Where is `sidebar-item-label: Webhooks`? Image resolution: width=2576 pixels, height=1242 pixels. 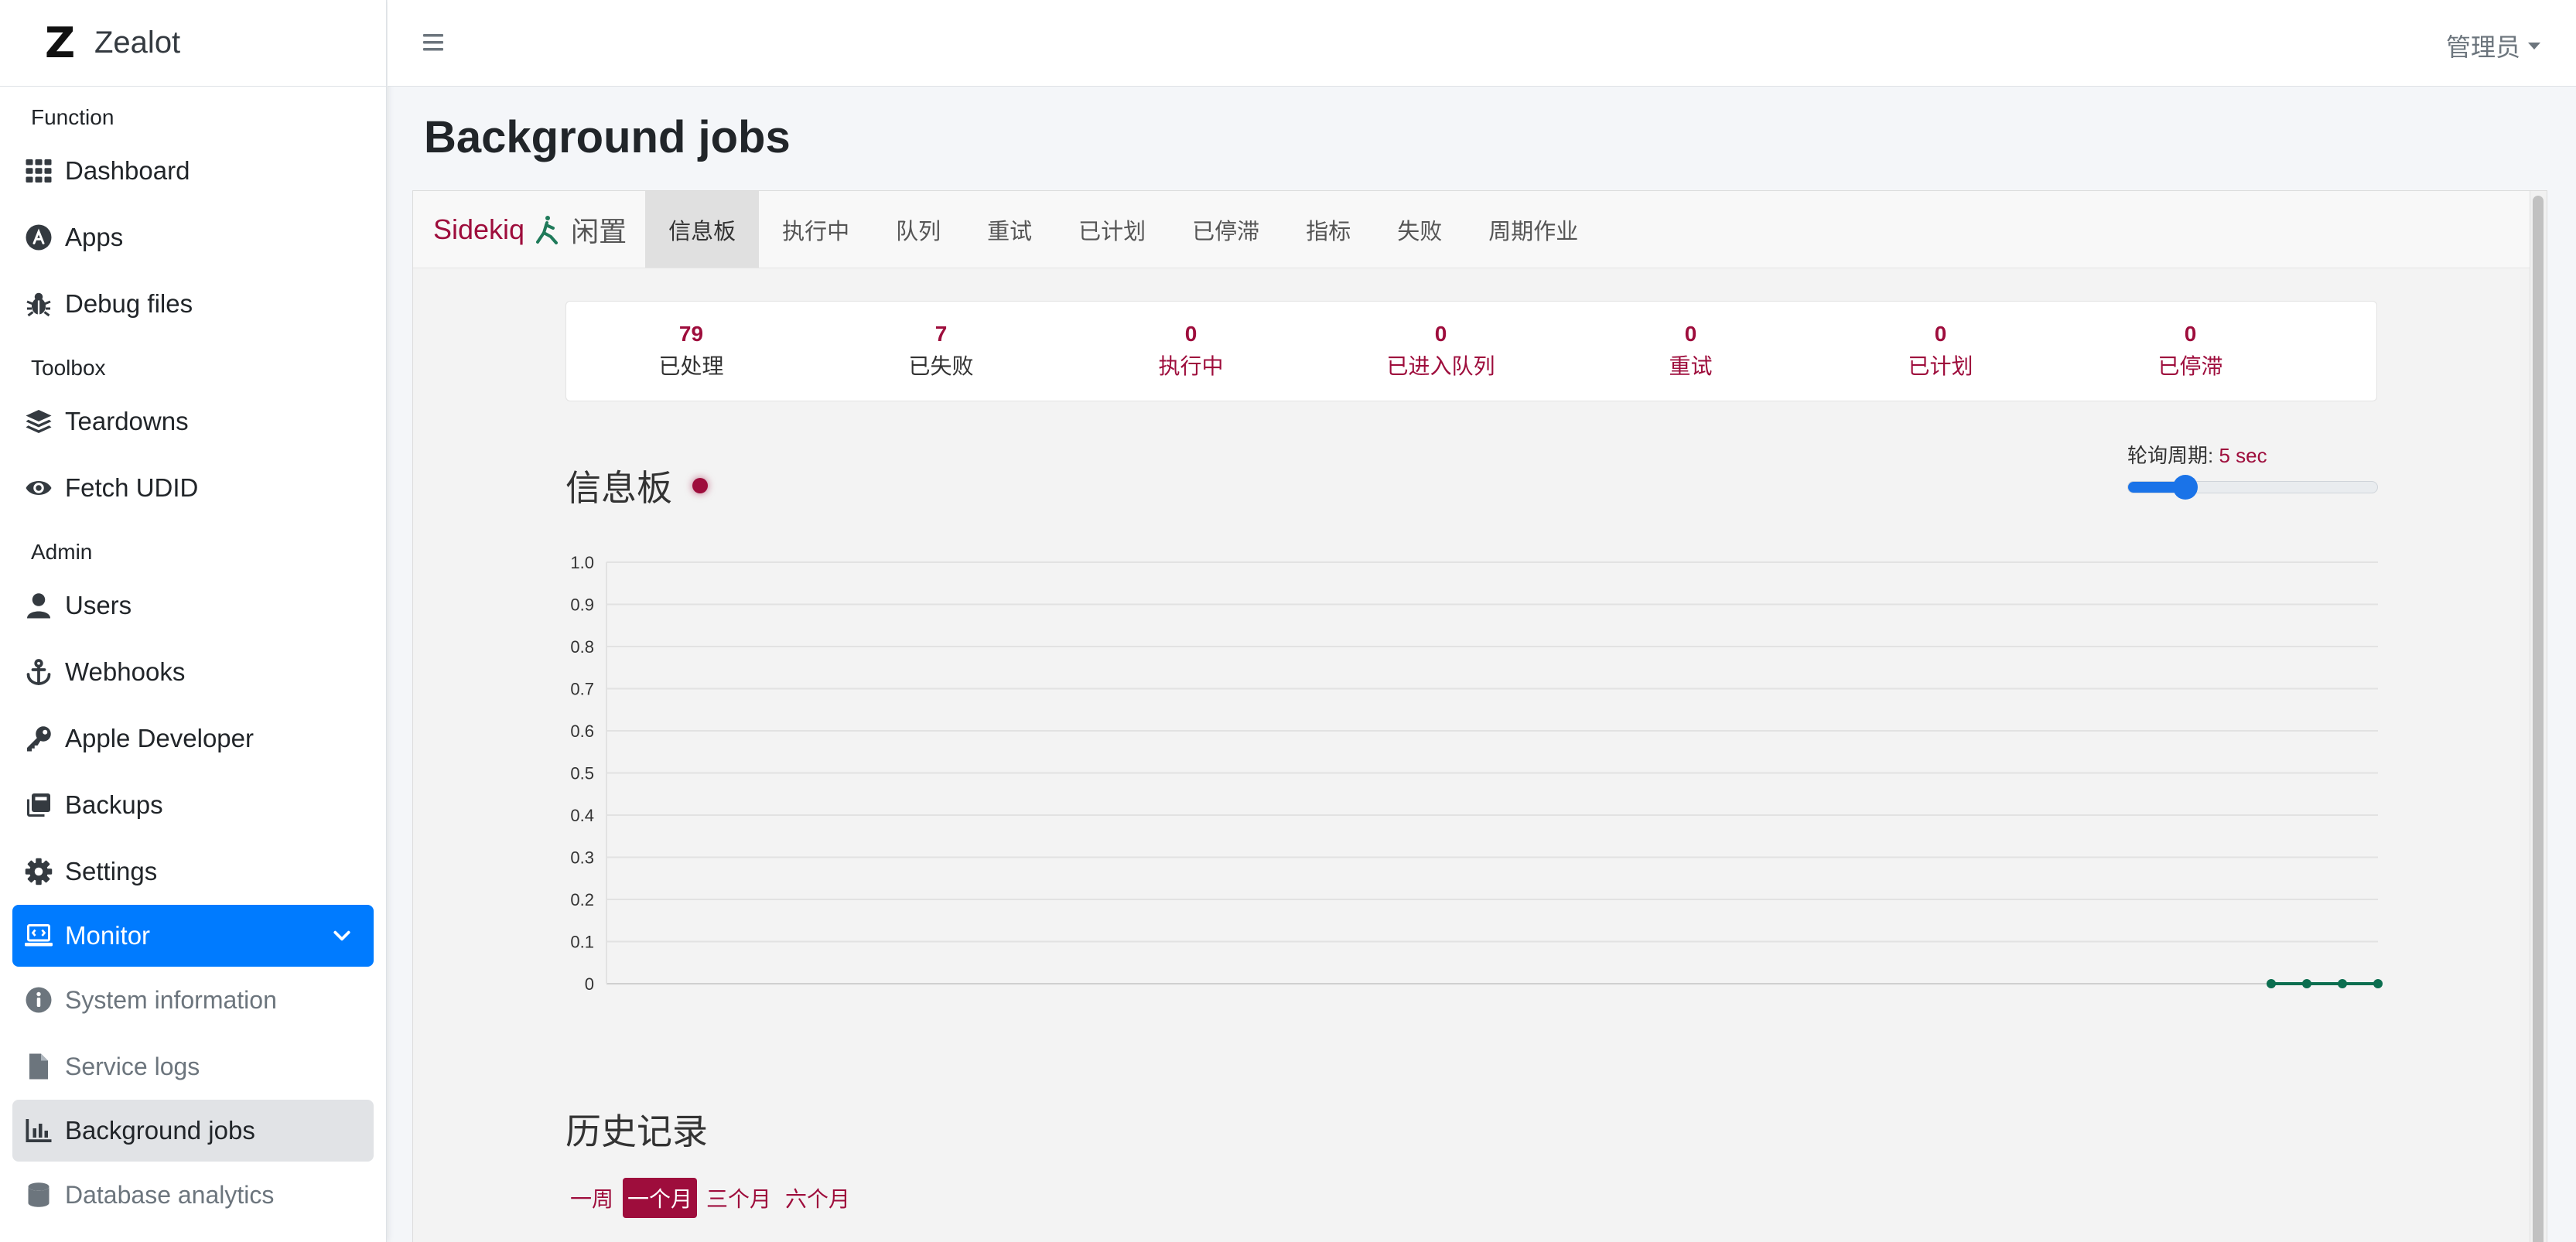
sidebar-item-label: Webhooks is located at coordinates (126, 671).